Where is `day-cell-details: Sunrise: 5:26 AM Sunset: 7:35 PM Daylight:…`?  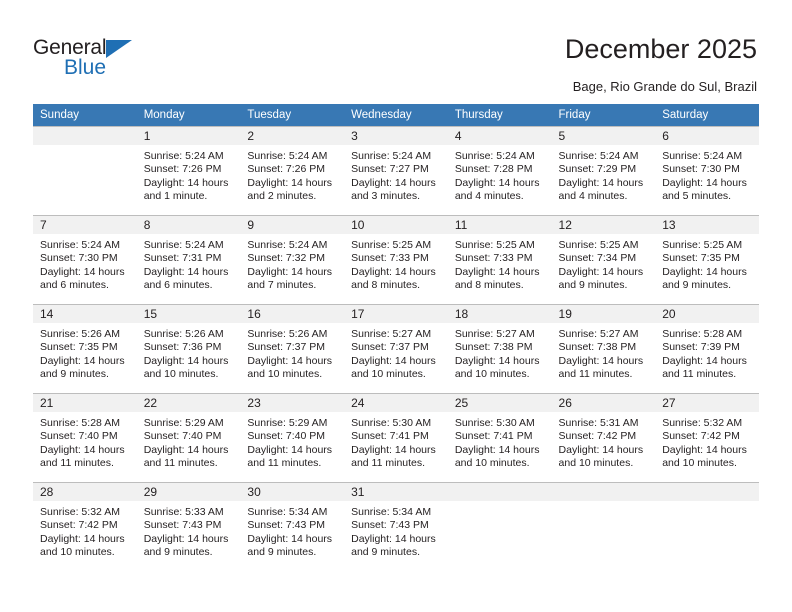 day-cell-details: Sunrise: 5:26 AM Sunset: 7:35 PM Daylight:… is located at coordinates (85, 352).